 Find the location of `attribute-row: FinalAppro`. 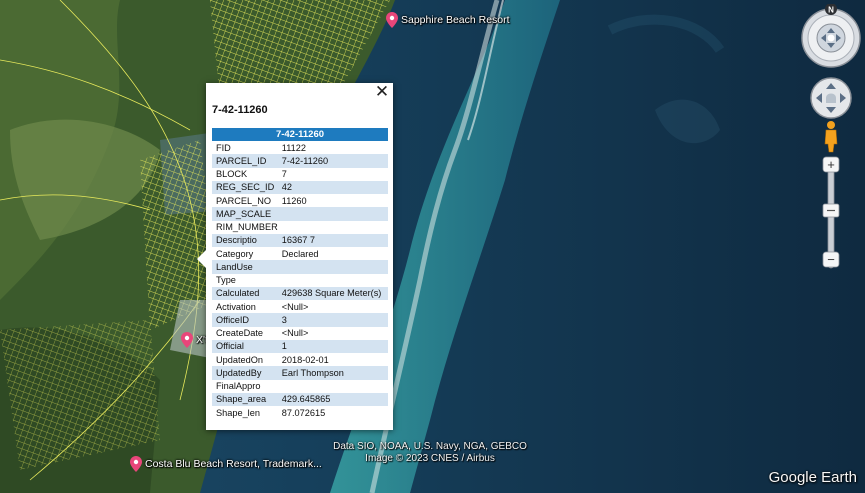

attribute-row: FinalAppro is located at coordinates (300, 386).